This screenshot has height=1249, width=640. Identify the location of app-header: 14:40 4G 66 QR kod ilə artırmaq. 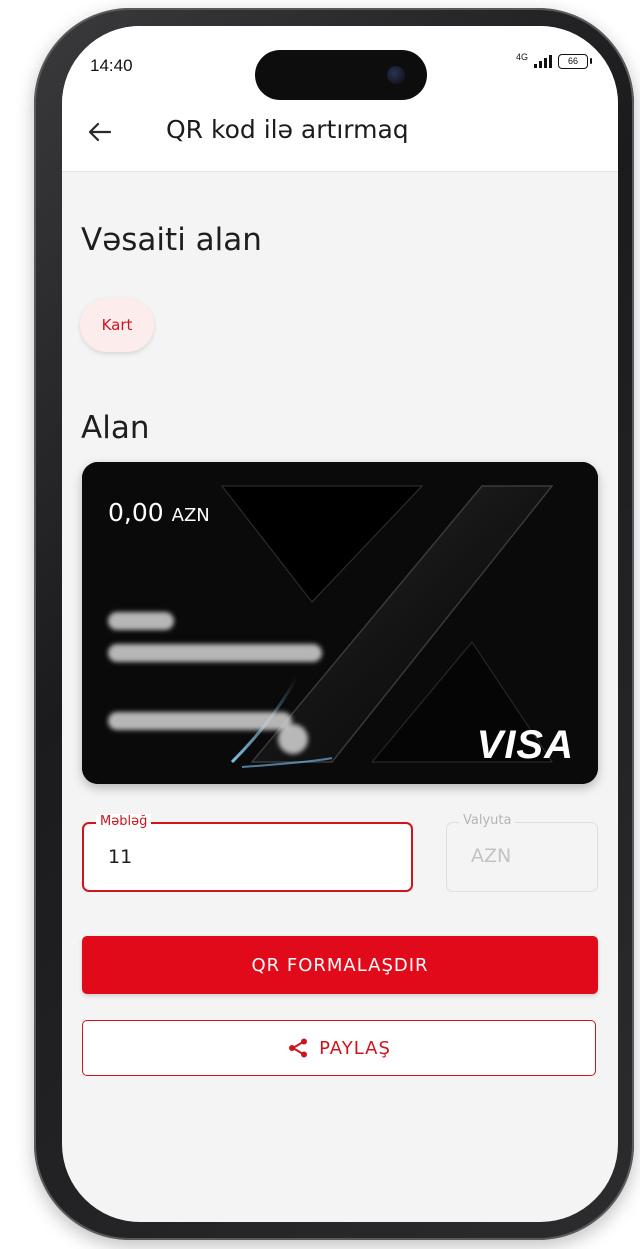
(340, 99).